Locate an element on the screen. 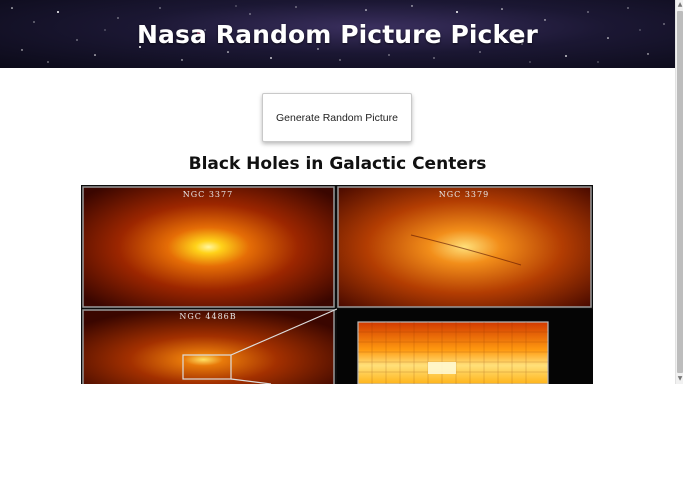 This screenshot has width=683, height=480. scroll-down-icon: ▼ is located at coordinates (679, 379).